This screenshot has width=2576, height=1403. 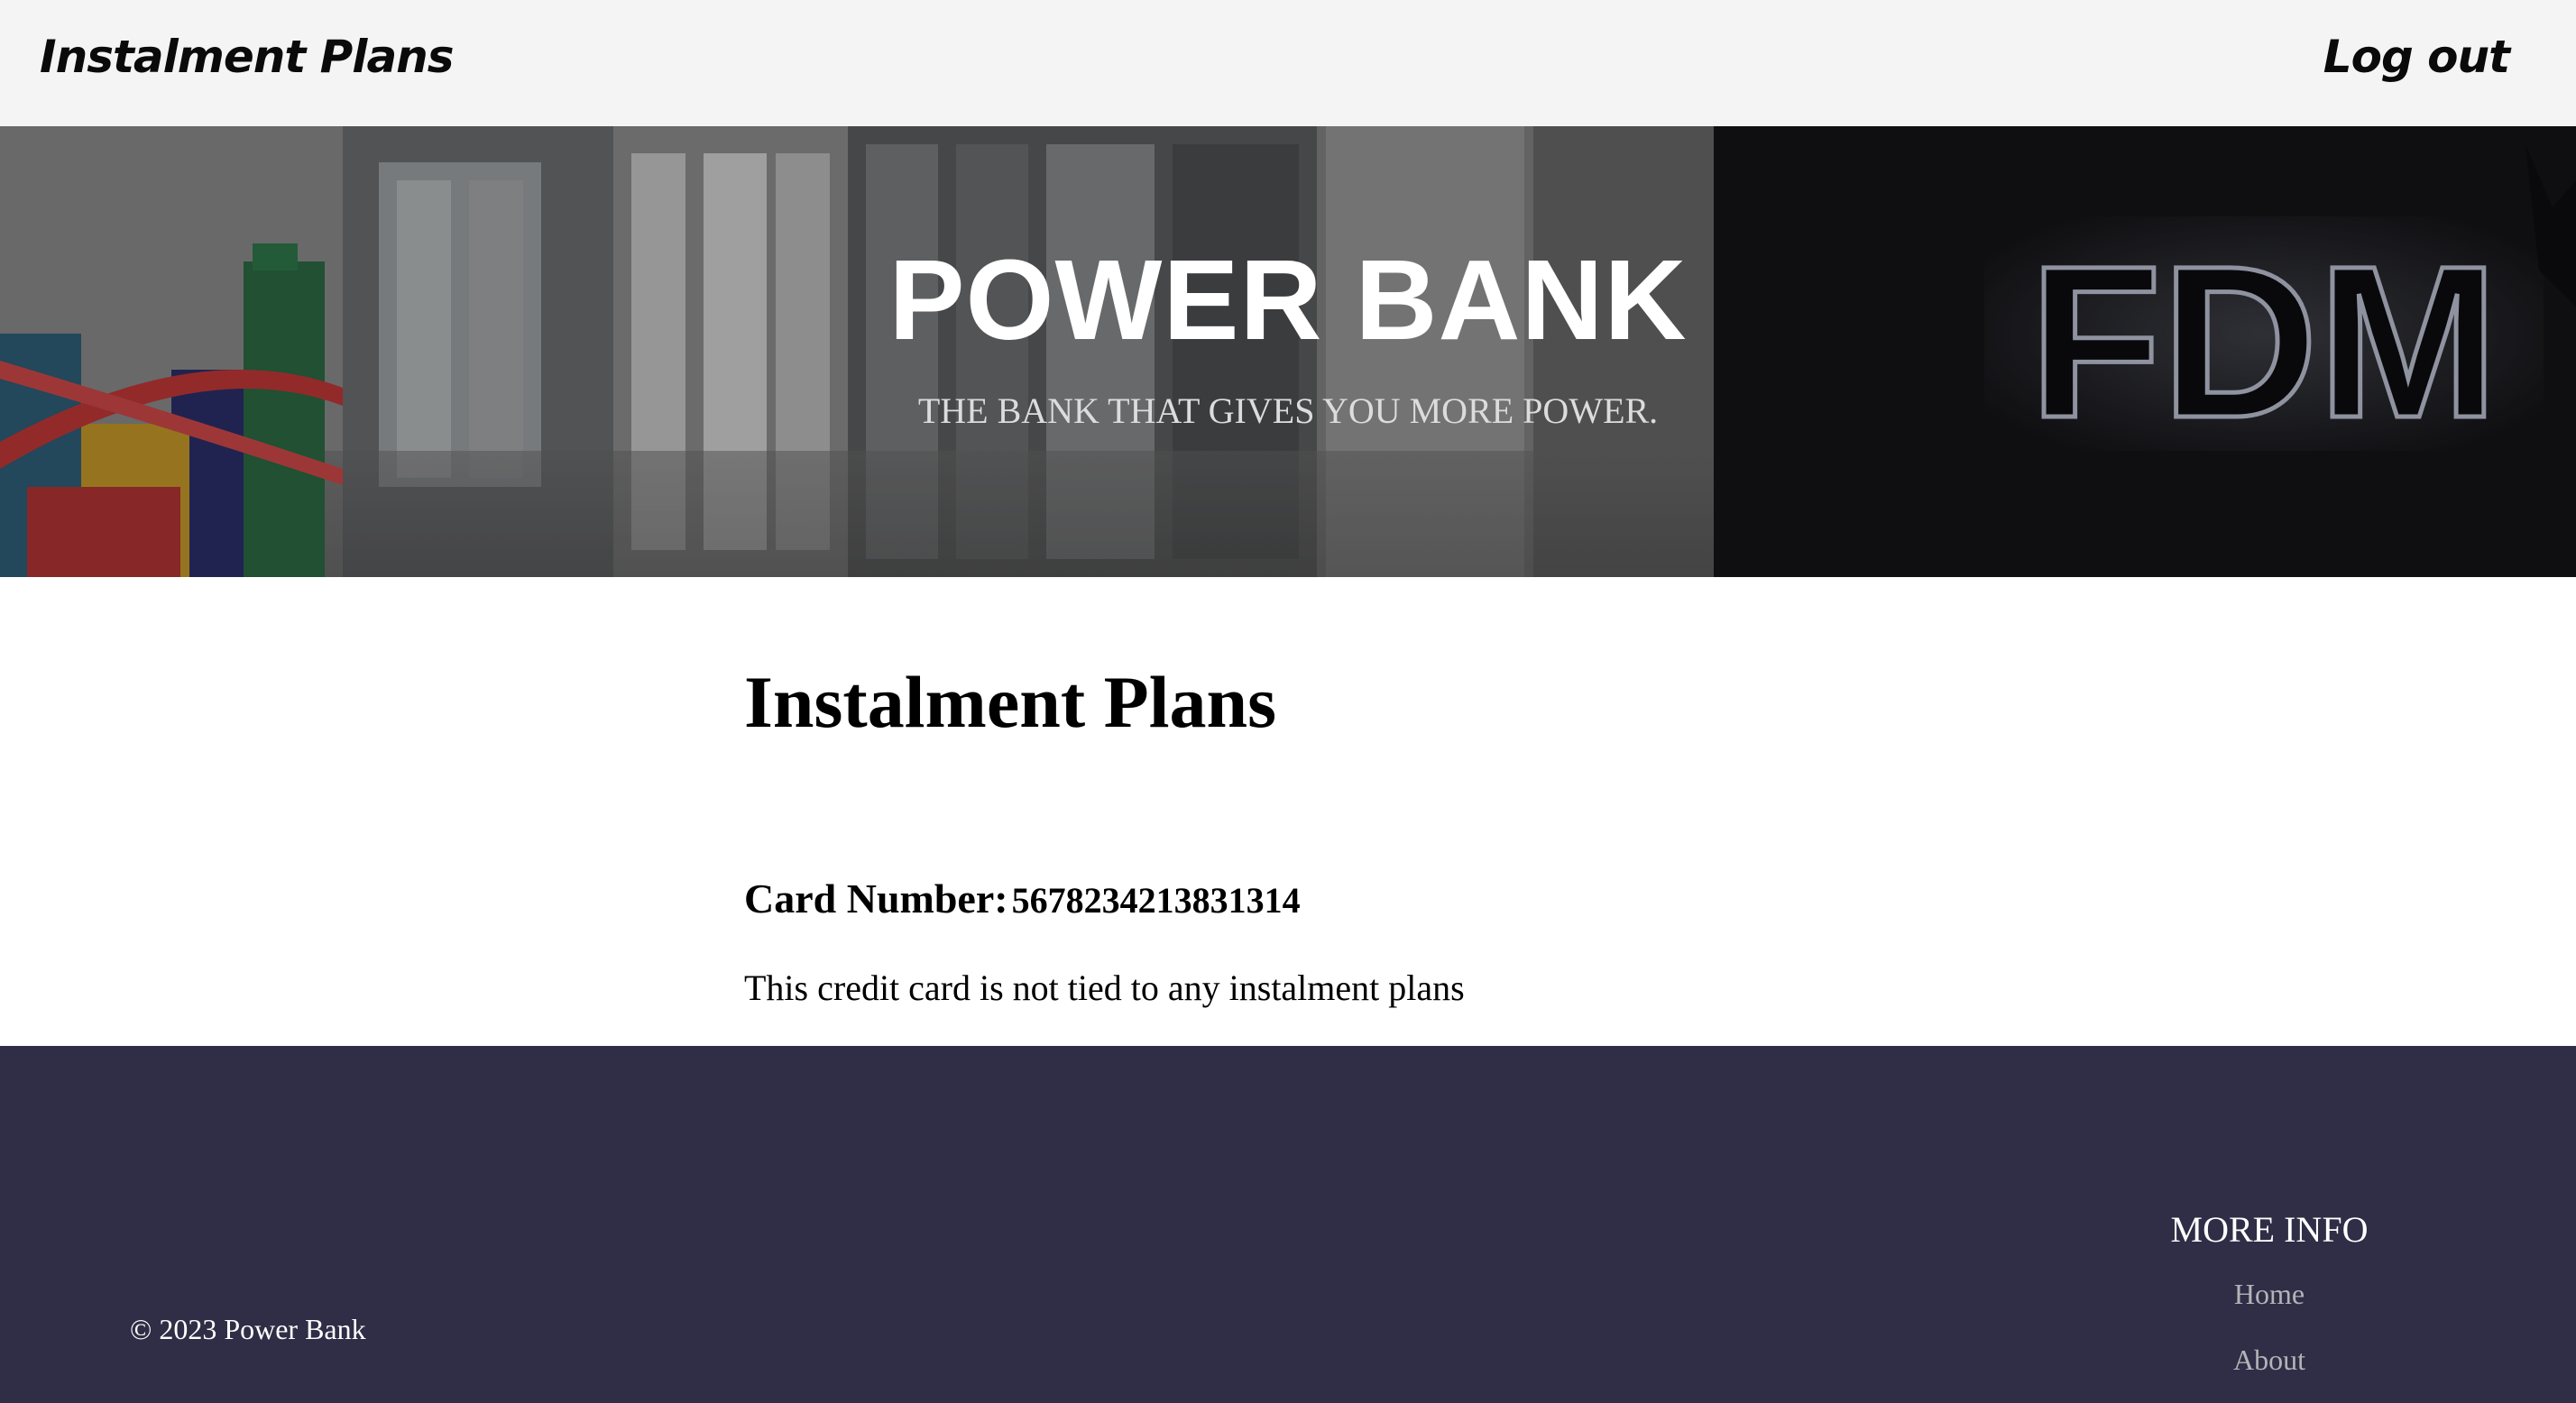 What do you see at coordinates (1156, 901) in the screenshot?
I see `card-number-value: 5678234213831314` at bounding box center [1156, 901].